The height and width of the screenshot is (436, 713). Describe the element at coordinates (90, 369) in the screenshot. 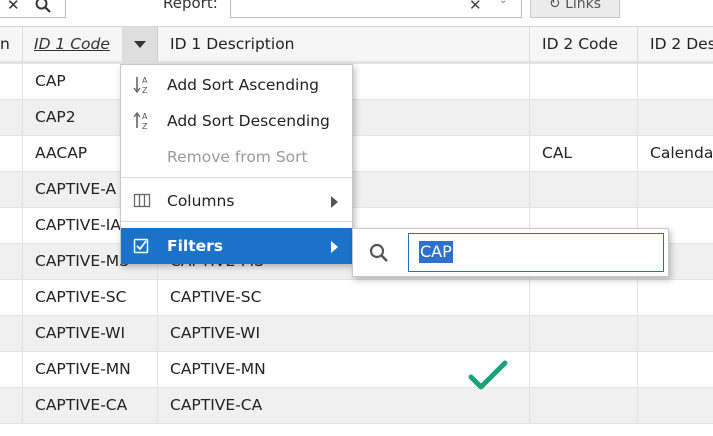

I see `cell-id1-code: CAPTIVE-MN` at that location.